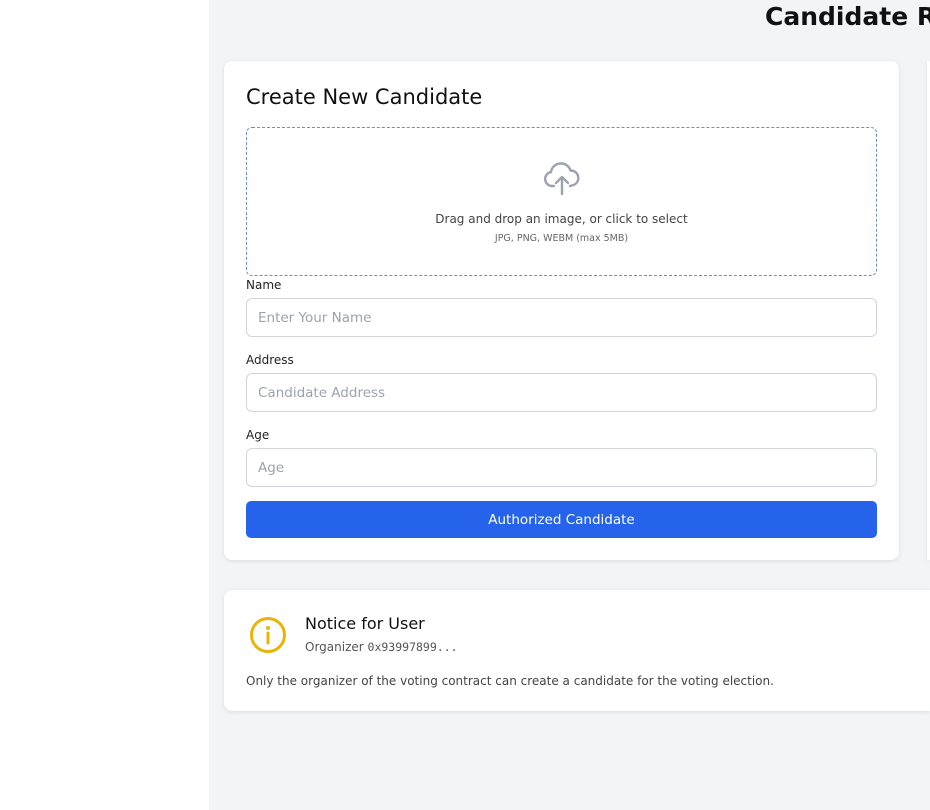  Describe the element at coordinates (561, 467) in the screenshot. I see `age-input` at that location.